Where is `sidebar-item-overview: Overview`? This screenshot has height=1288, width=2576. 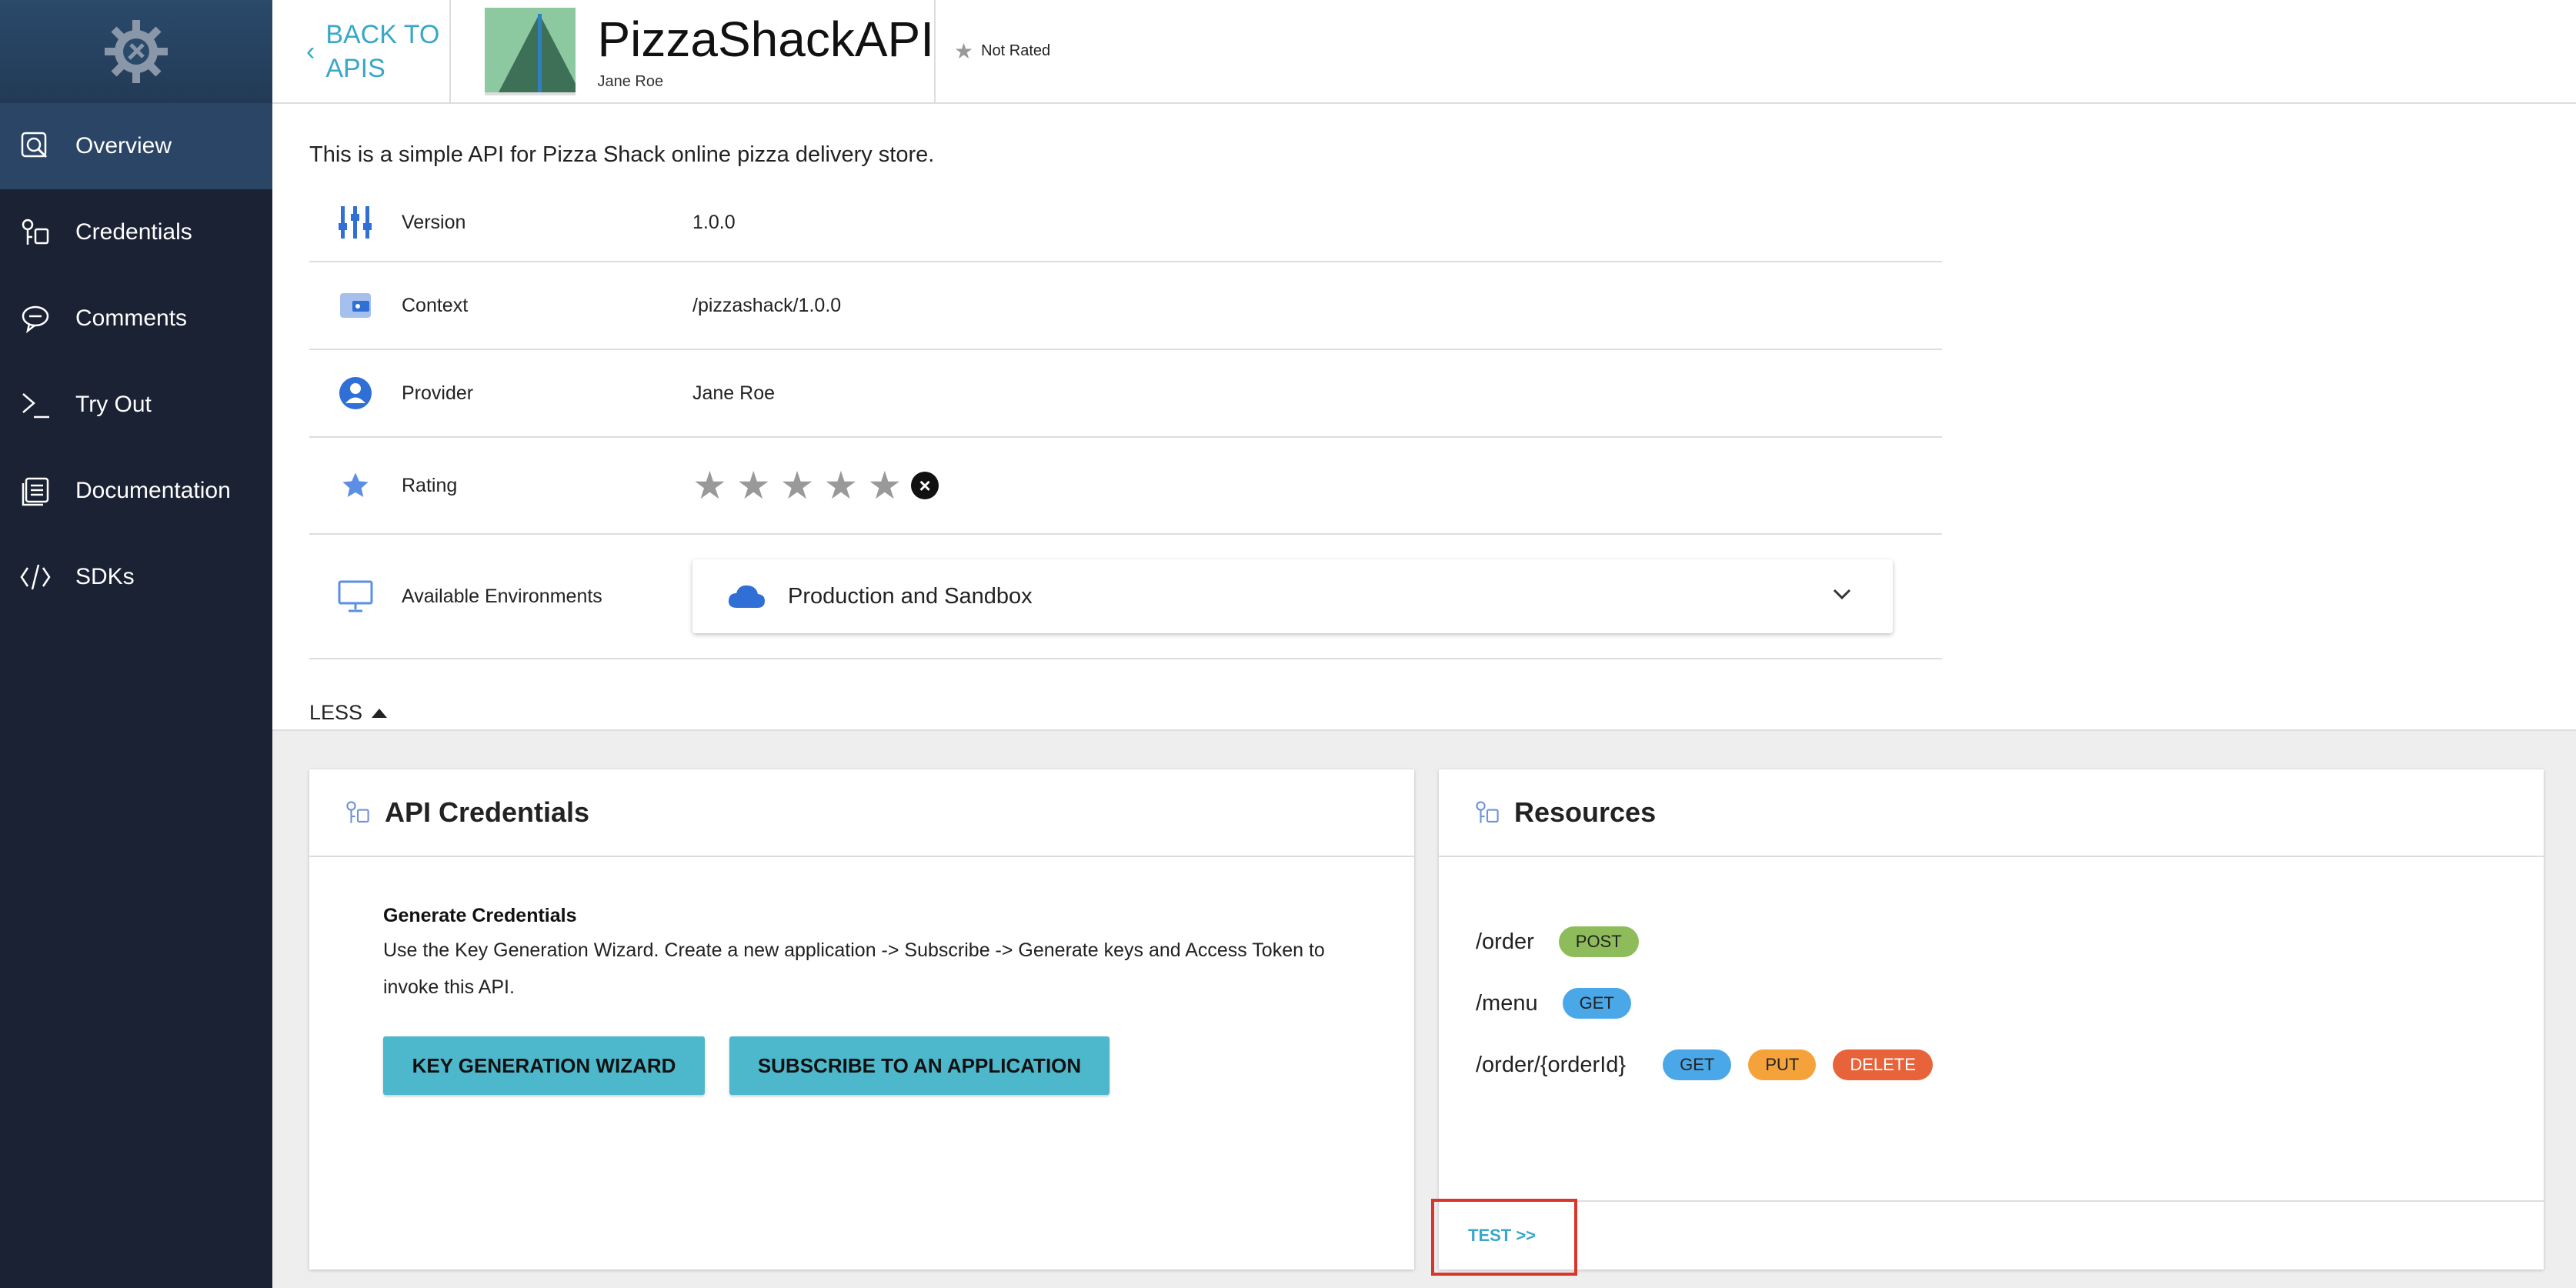 sidebar-item-overview: Overview is located at coordinates (136, 146).